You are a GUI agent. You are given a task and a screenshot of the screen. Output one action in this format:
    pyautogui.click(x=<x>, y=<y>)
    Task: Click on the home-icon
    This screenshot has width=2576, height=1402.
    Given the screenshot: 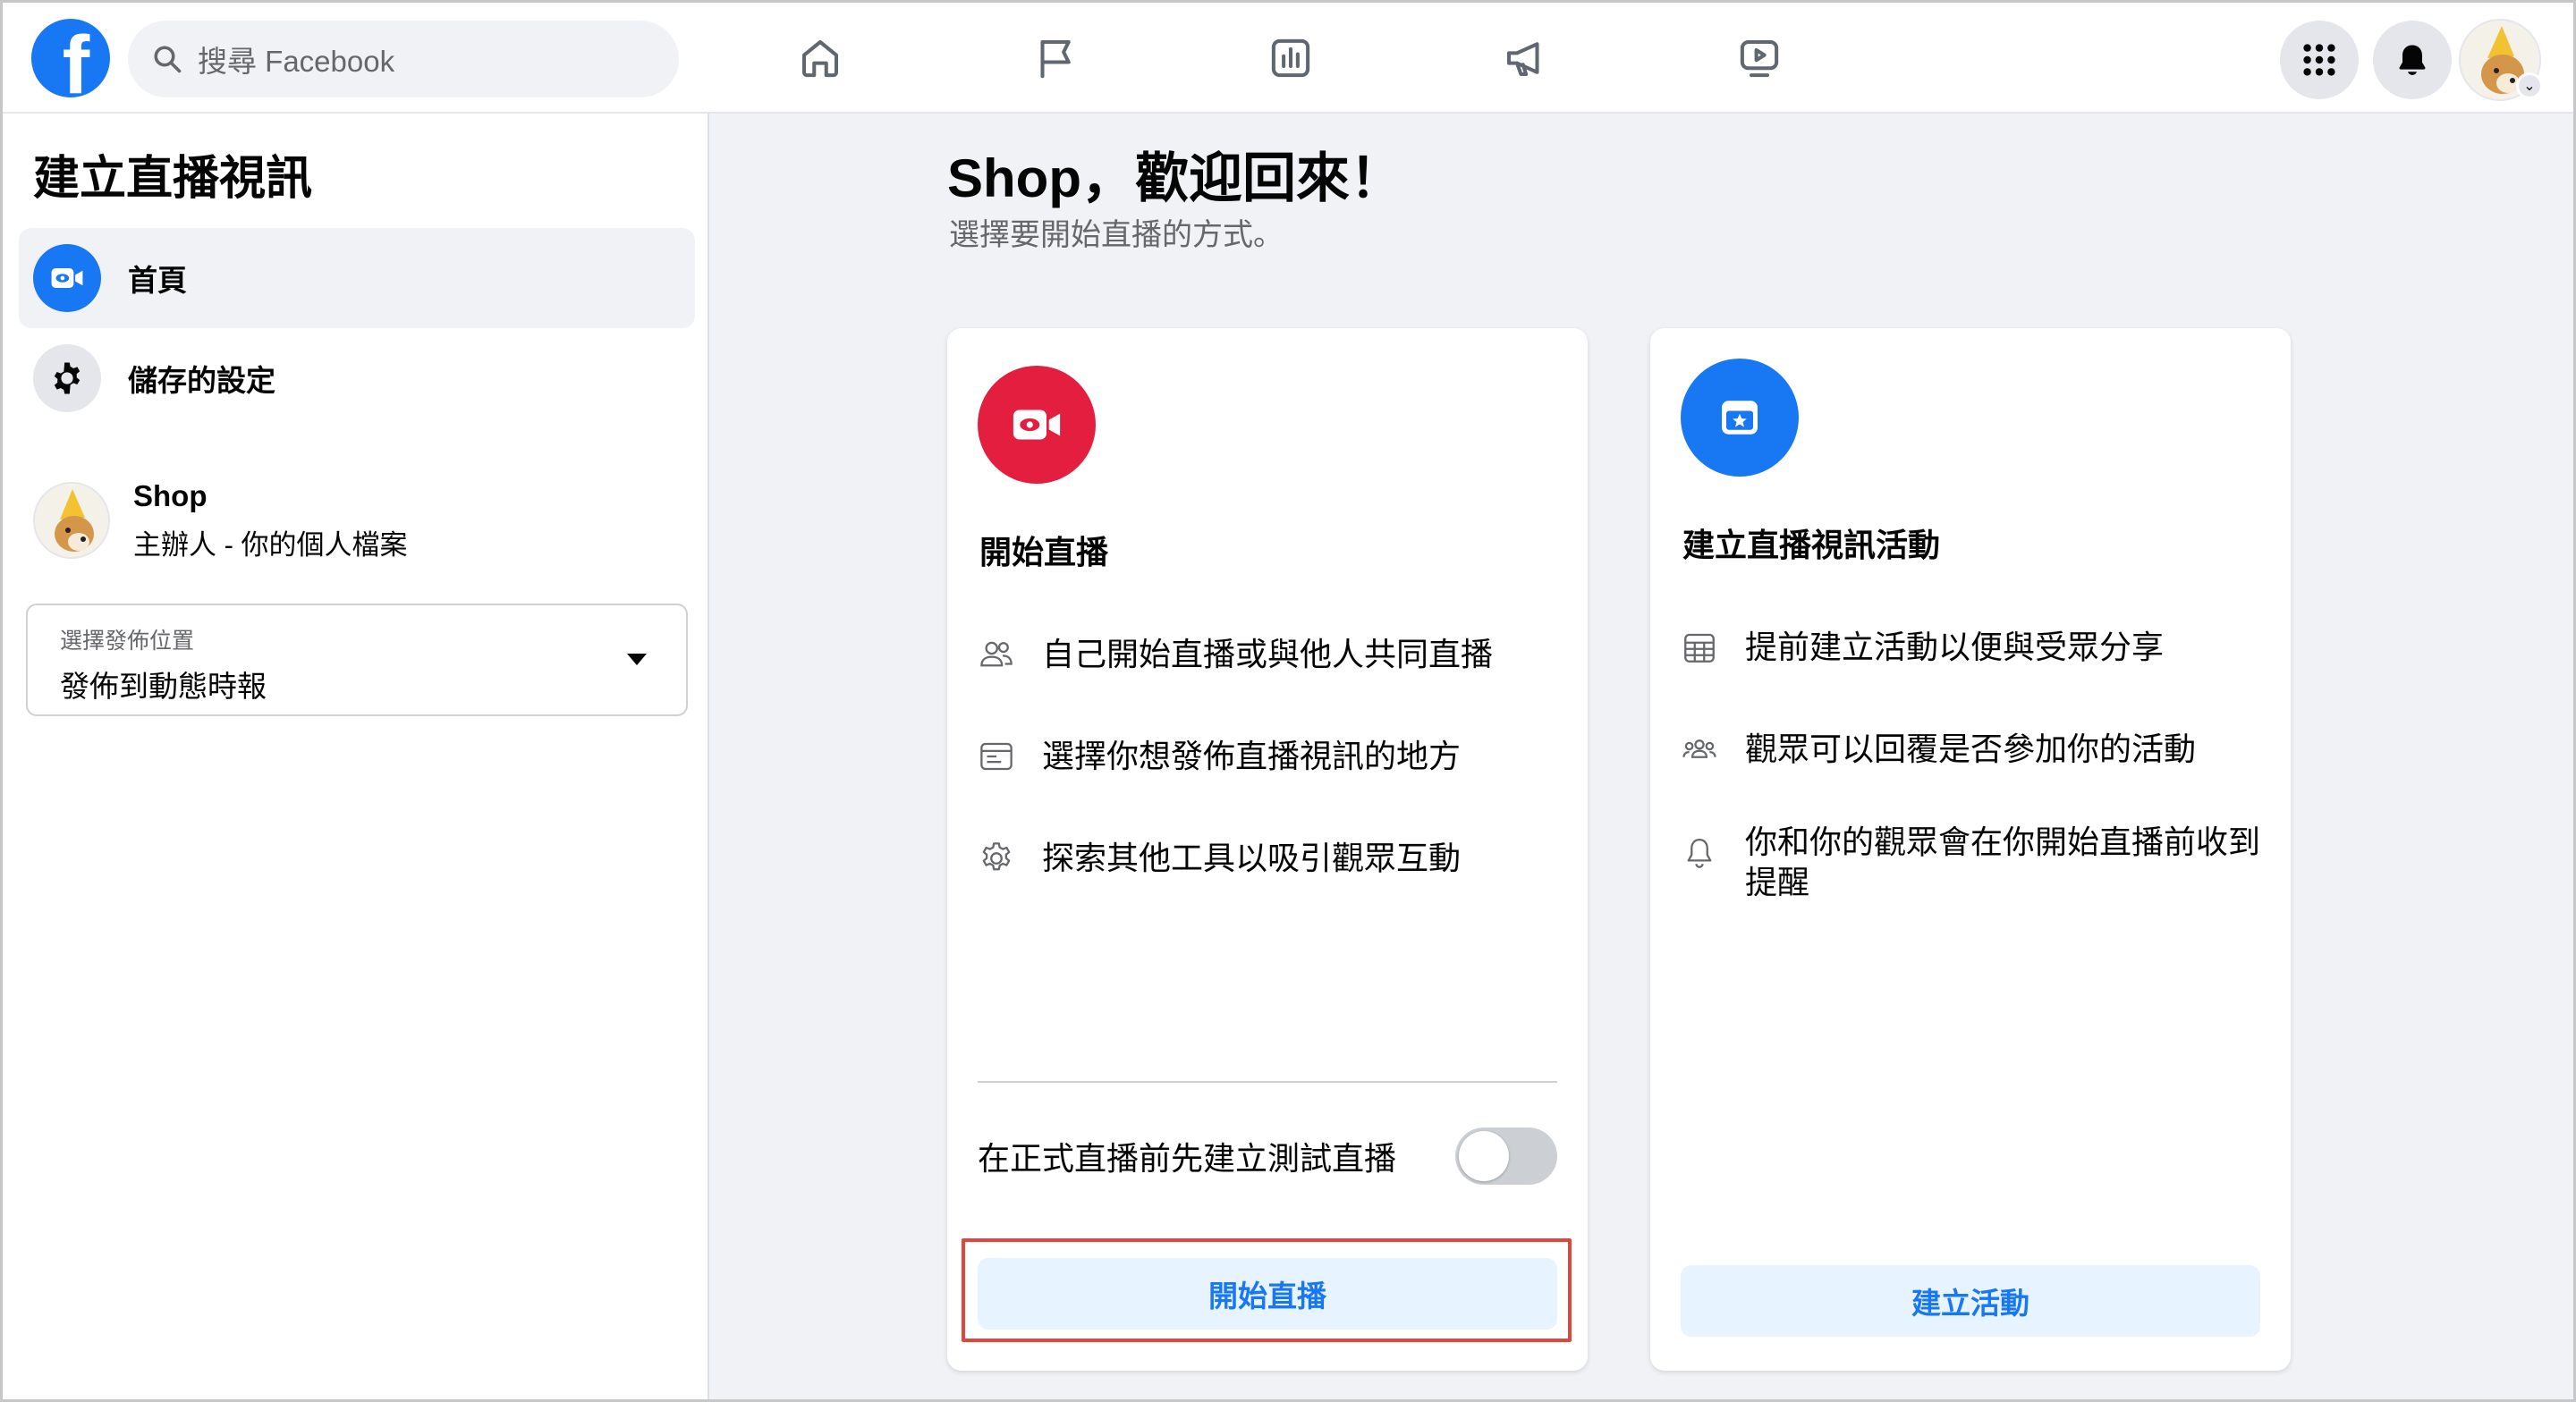 What is the action you would take?
    pyautogui.click(x=820, y=58)
    